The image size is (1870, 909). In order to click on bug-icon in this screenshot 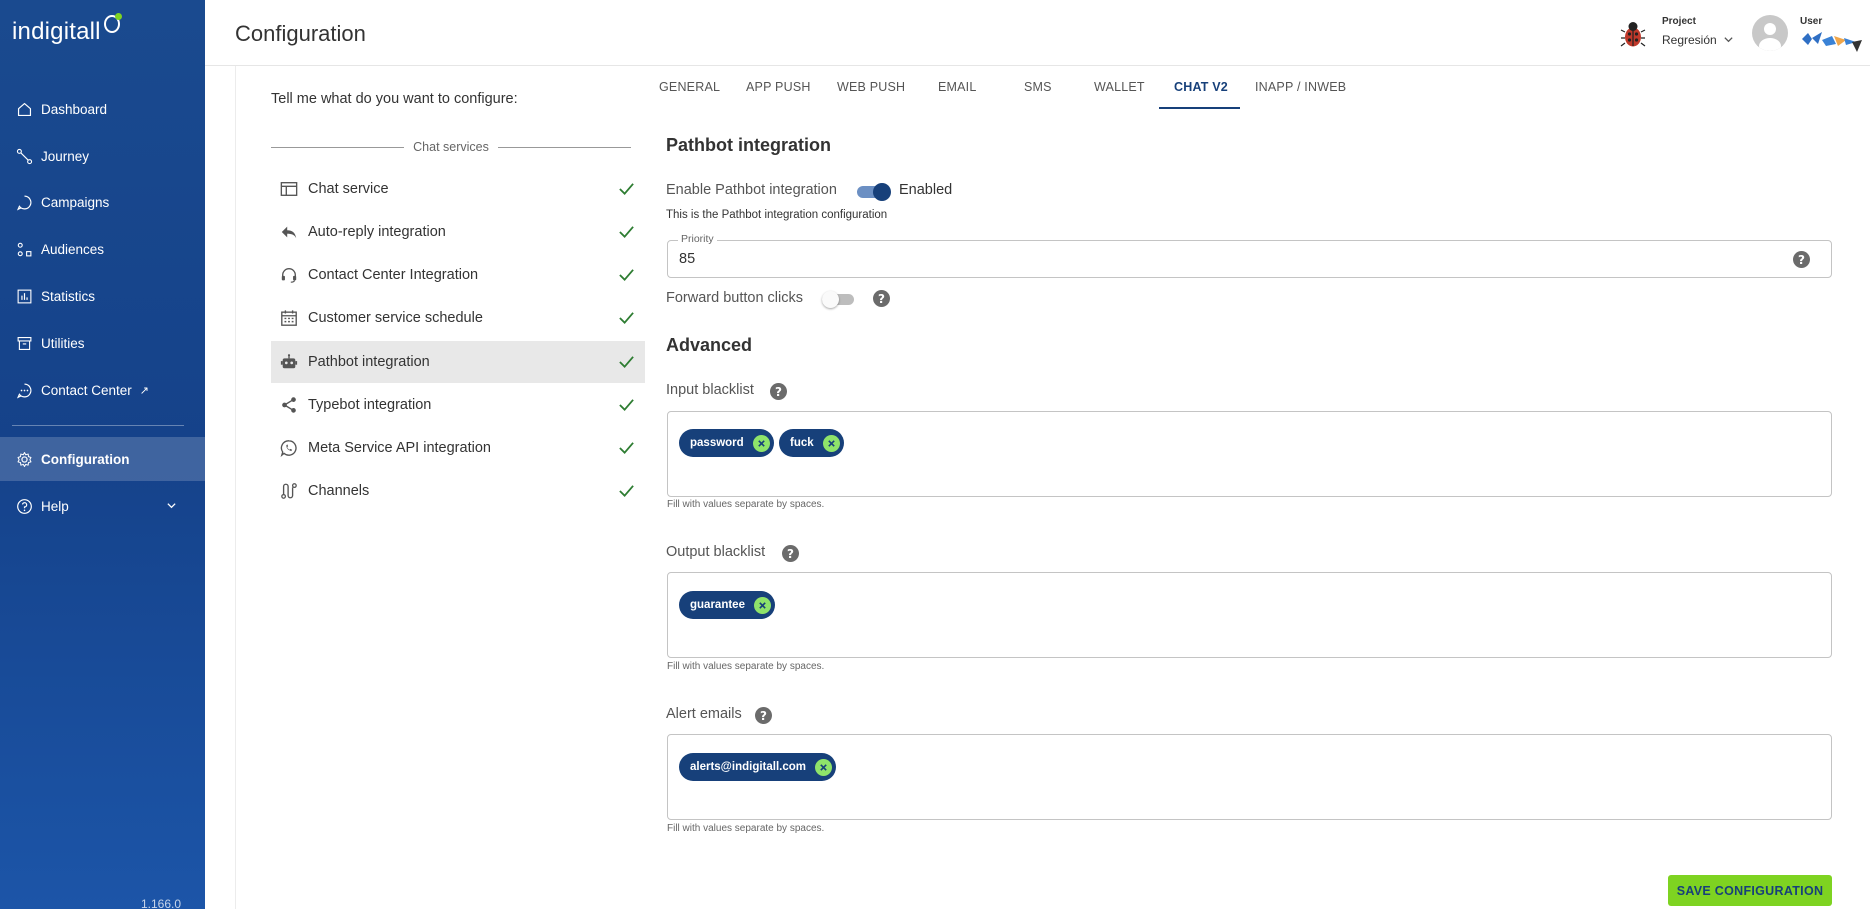, I will do `click(1633, 36)`.